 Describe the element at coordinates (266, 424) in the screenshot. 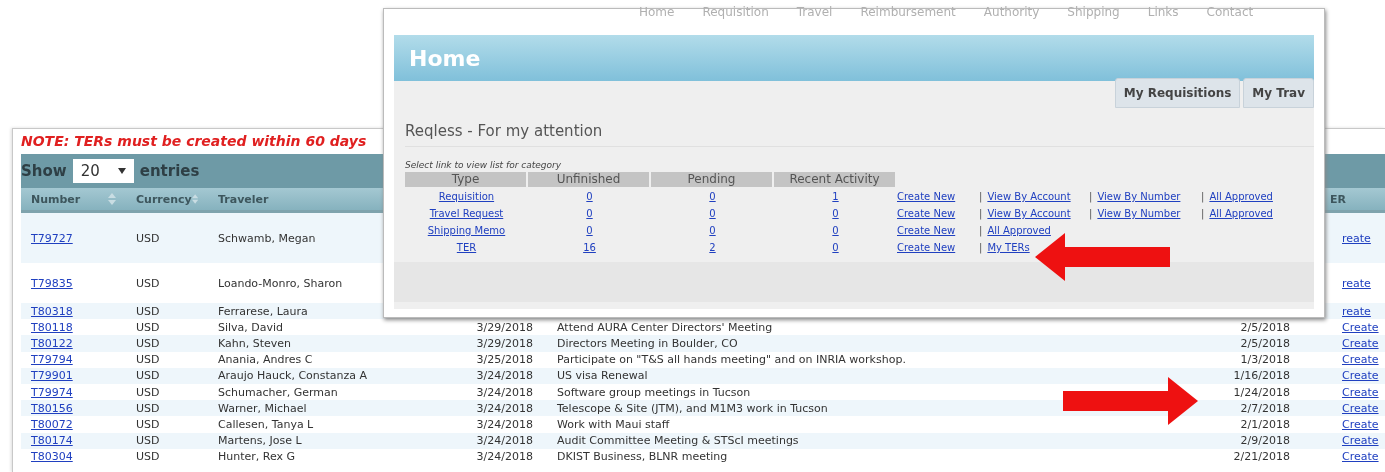

I see `table-cell: Callesen, Tanya L` at that location.